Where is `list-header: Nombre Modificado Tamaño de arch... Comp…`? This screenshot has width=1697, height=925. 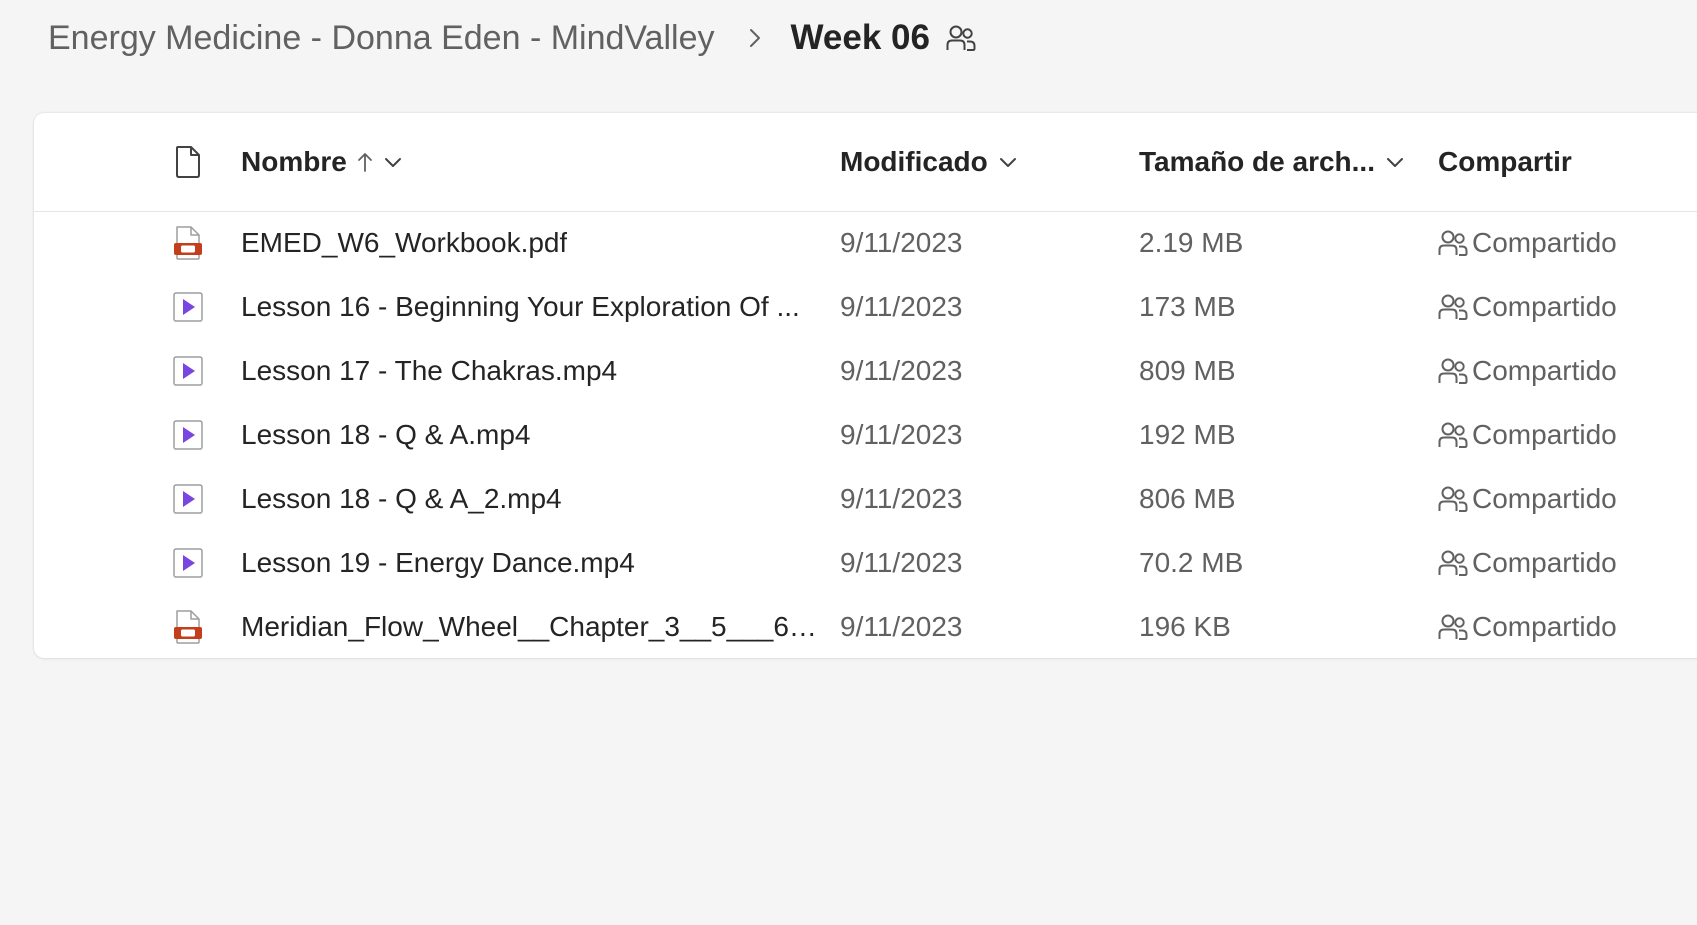 list-header: Nombre Modificado Tamaño de arch... Comp… is located at coordinates (865, 162).